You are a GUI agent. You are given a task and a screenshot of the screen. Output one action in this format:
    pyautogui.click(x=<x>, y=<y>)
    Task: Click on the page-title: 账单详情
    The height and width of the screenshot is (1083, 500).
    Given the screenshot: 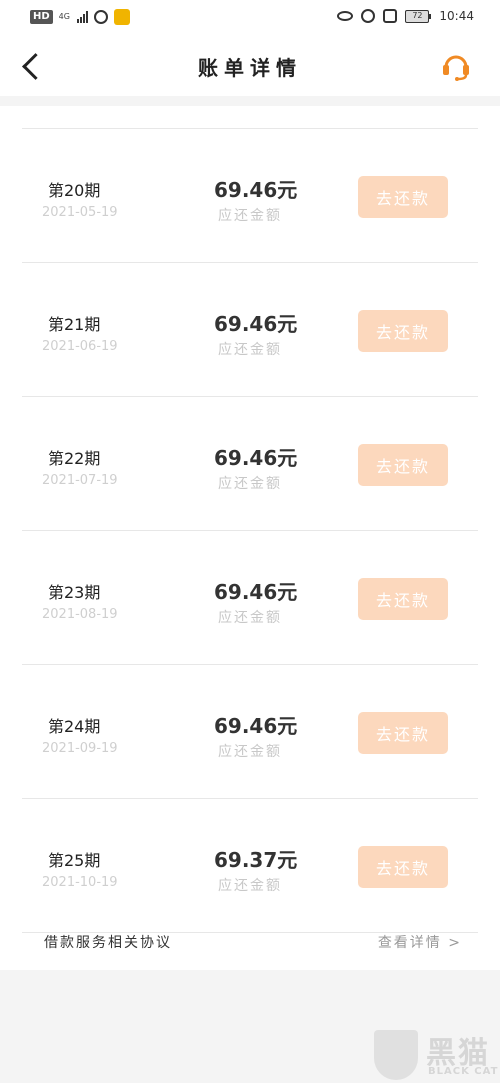 What is the action you would take?
    pyautogui.click(x=250, y=68)
    